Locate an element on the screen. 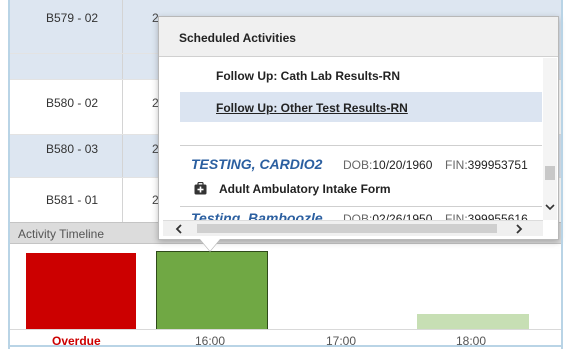 Image resolution: width=570 pixels, height=349 pixels. room-cell: B581 - 01 is located at coordinates (72, 200).